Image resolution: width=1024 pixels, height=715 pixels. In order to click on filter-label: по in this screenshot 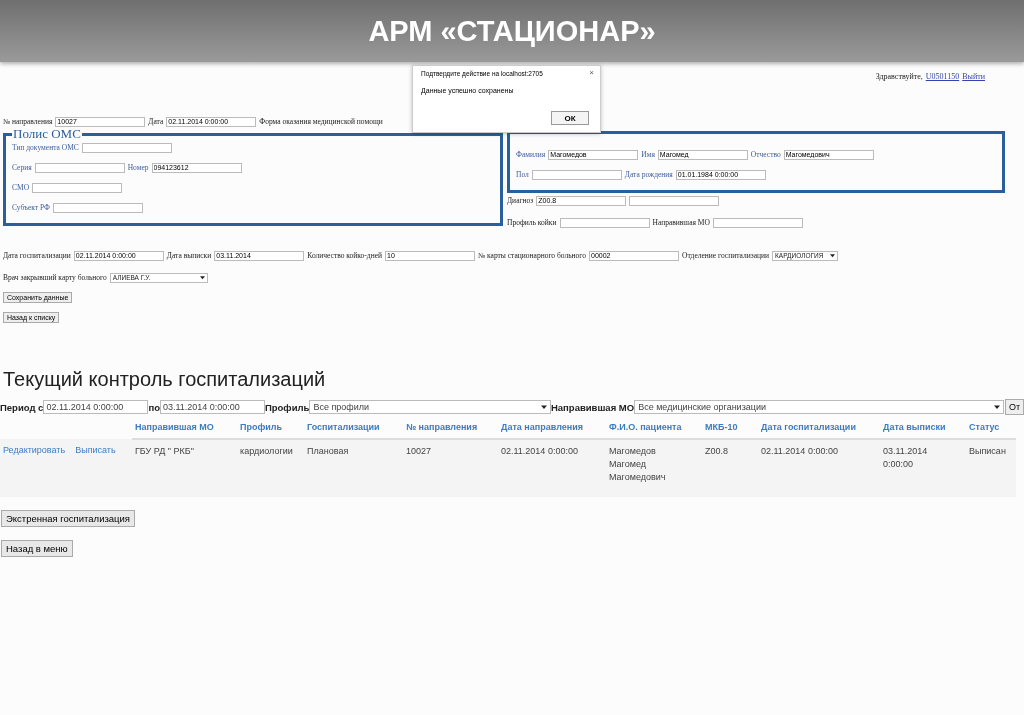, I will do `click(154, 407)`.